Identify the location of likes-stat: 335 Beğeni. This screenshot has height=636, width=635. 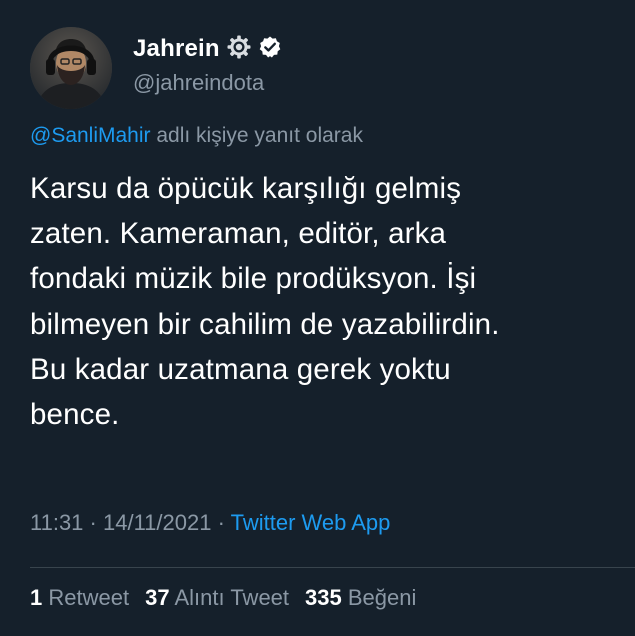
(360, 598).